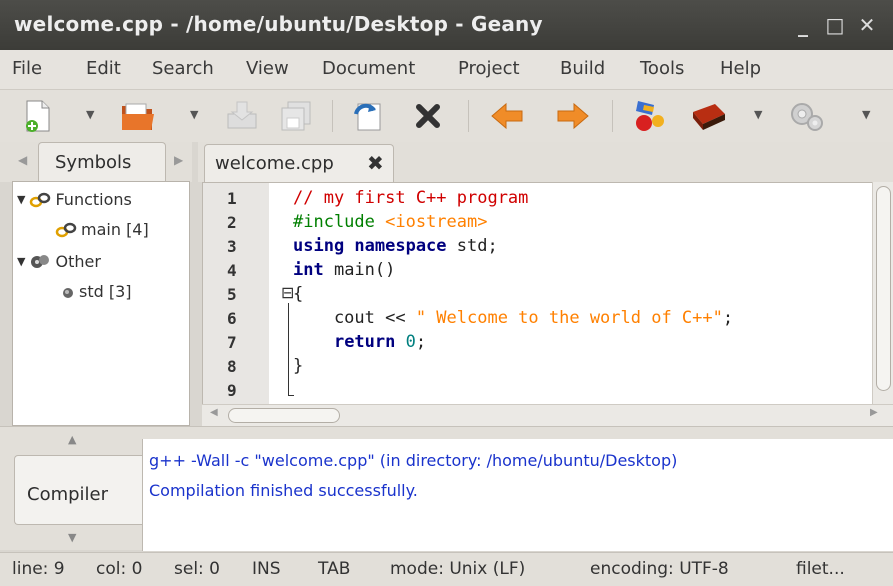 The height and width of the screenshot is (586, 893). What do you see at coordinates (119, 569) in the screenshot?
I see `status-col: col: 0` at bounding box center [119, 569].